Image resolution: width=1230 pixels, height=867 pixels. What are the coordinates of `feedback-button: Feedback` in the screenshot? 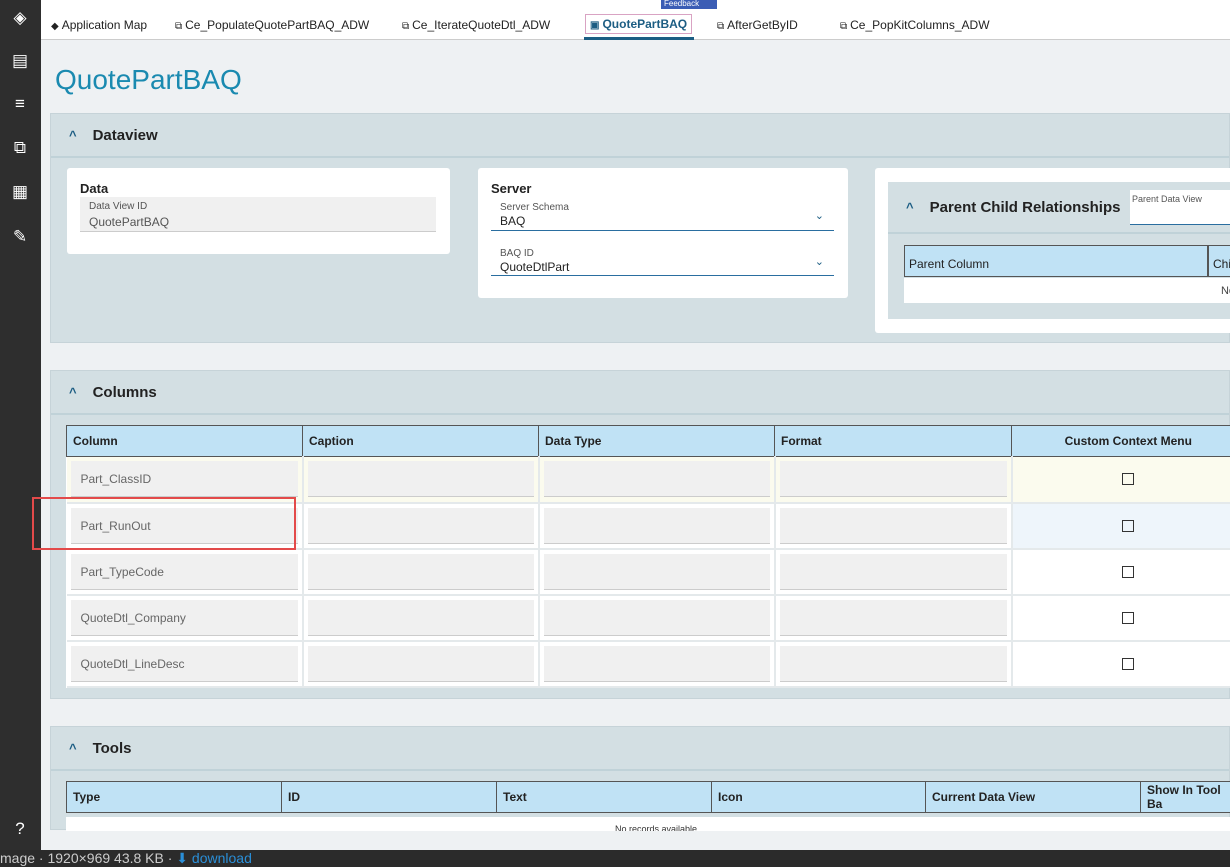 It's located at (689, 4).